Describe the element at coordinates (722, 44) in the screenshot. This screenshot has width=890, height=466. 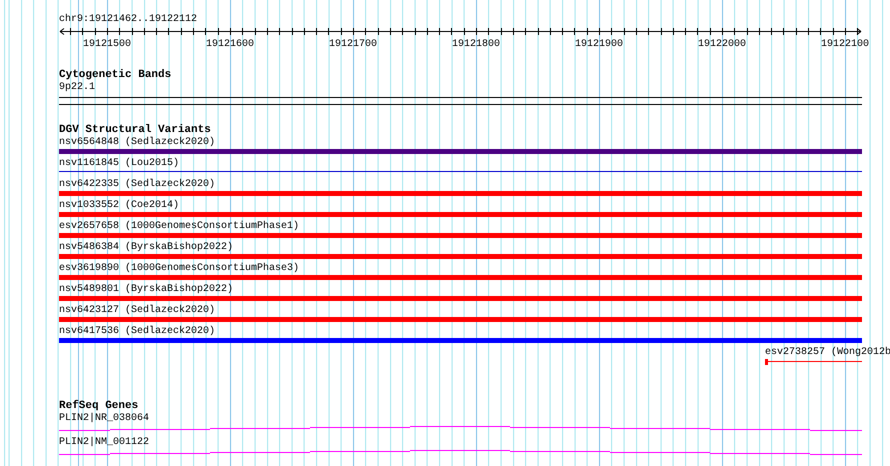
I see `tick-label: 19122000` at that location.